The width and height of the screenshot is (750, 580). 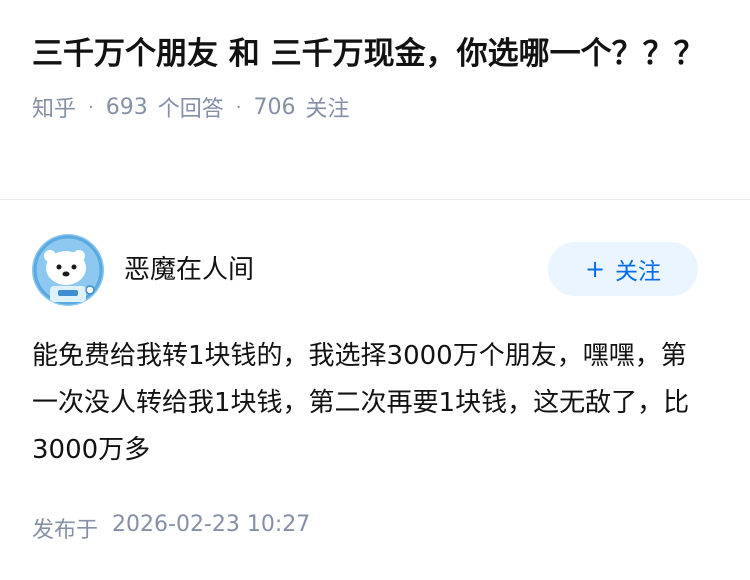 I want to click on divider, so click(x=375, y=199).